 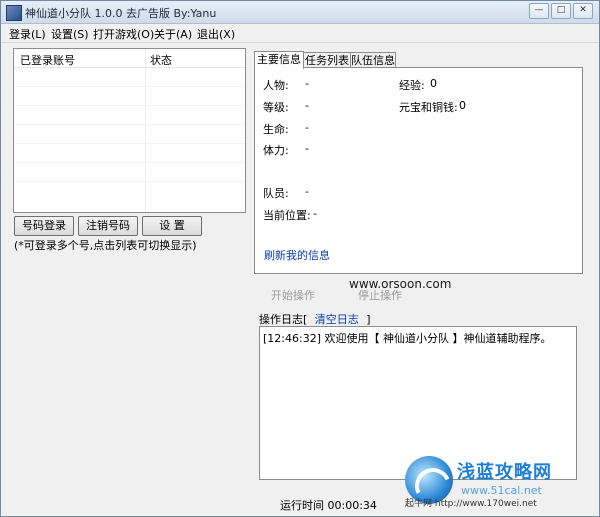 What do you see at coordinates (307, 191) in the screenshot?
I see `members-value: -` at bounding box center [307, 191].